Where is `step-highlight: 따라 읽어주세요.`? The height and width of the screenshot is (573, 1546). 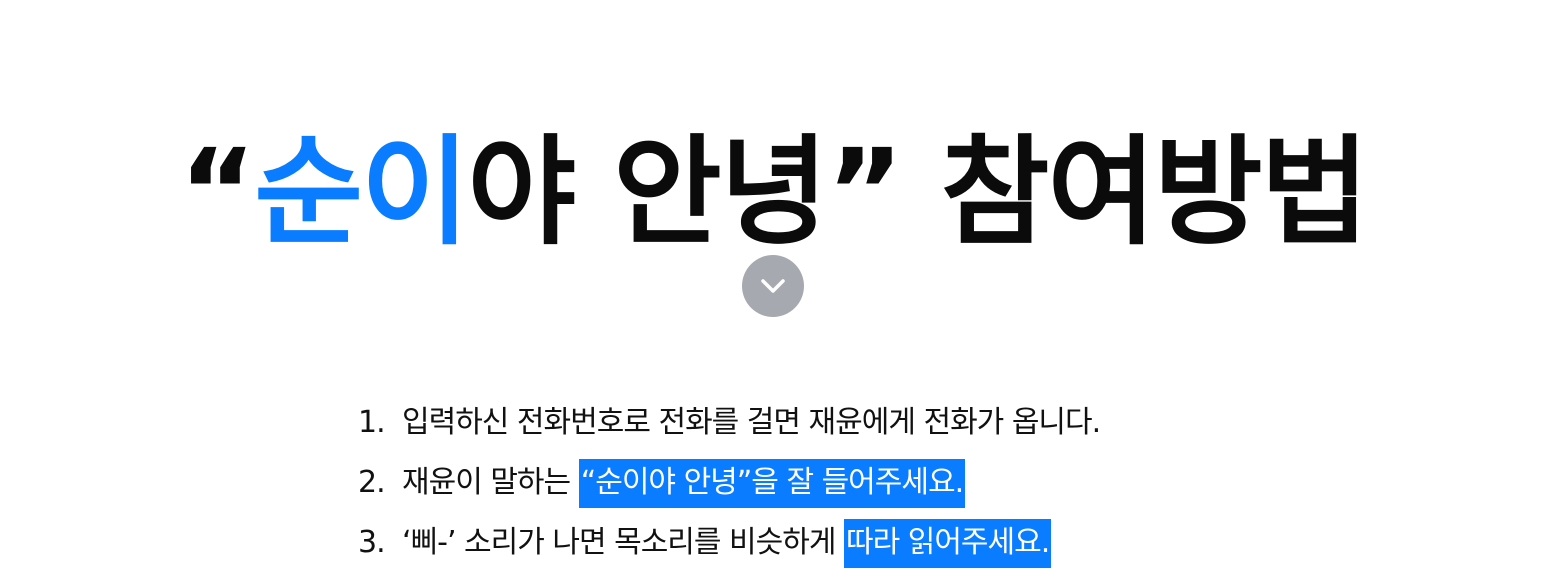 step-highlight: 따라 읽어주세요. is located at coordinates (947, 543).